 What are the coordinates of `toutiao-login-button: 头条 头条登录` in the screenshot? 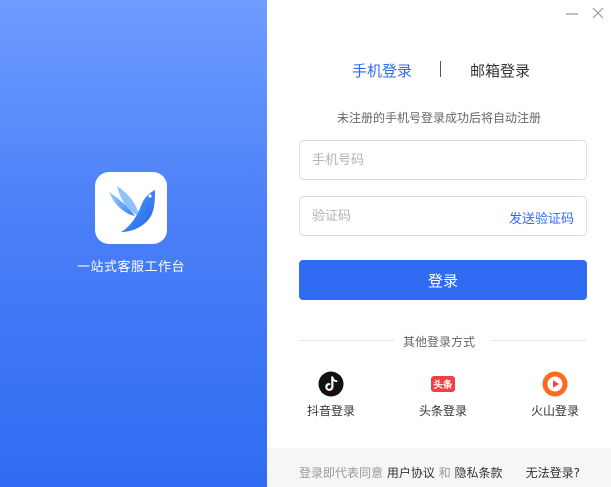 It's located at (443, 395).